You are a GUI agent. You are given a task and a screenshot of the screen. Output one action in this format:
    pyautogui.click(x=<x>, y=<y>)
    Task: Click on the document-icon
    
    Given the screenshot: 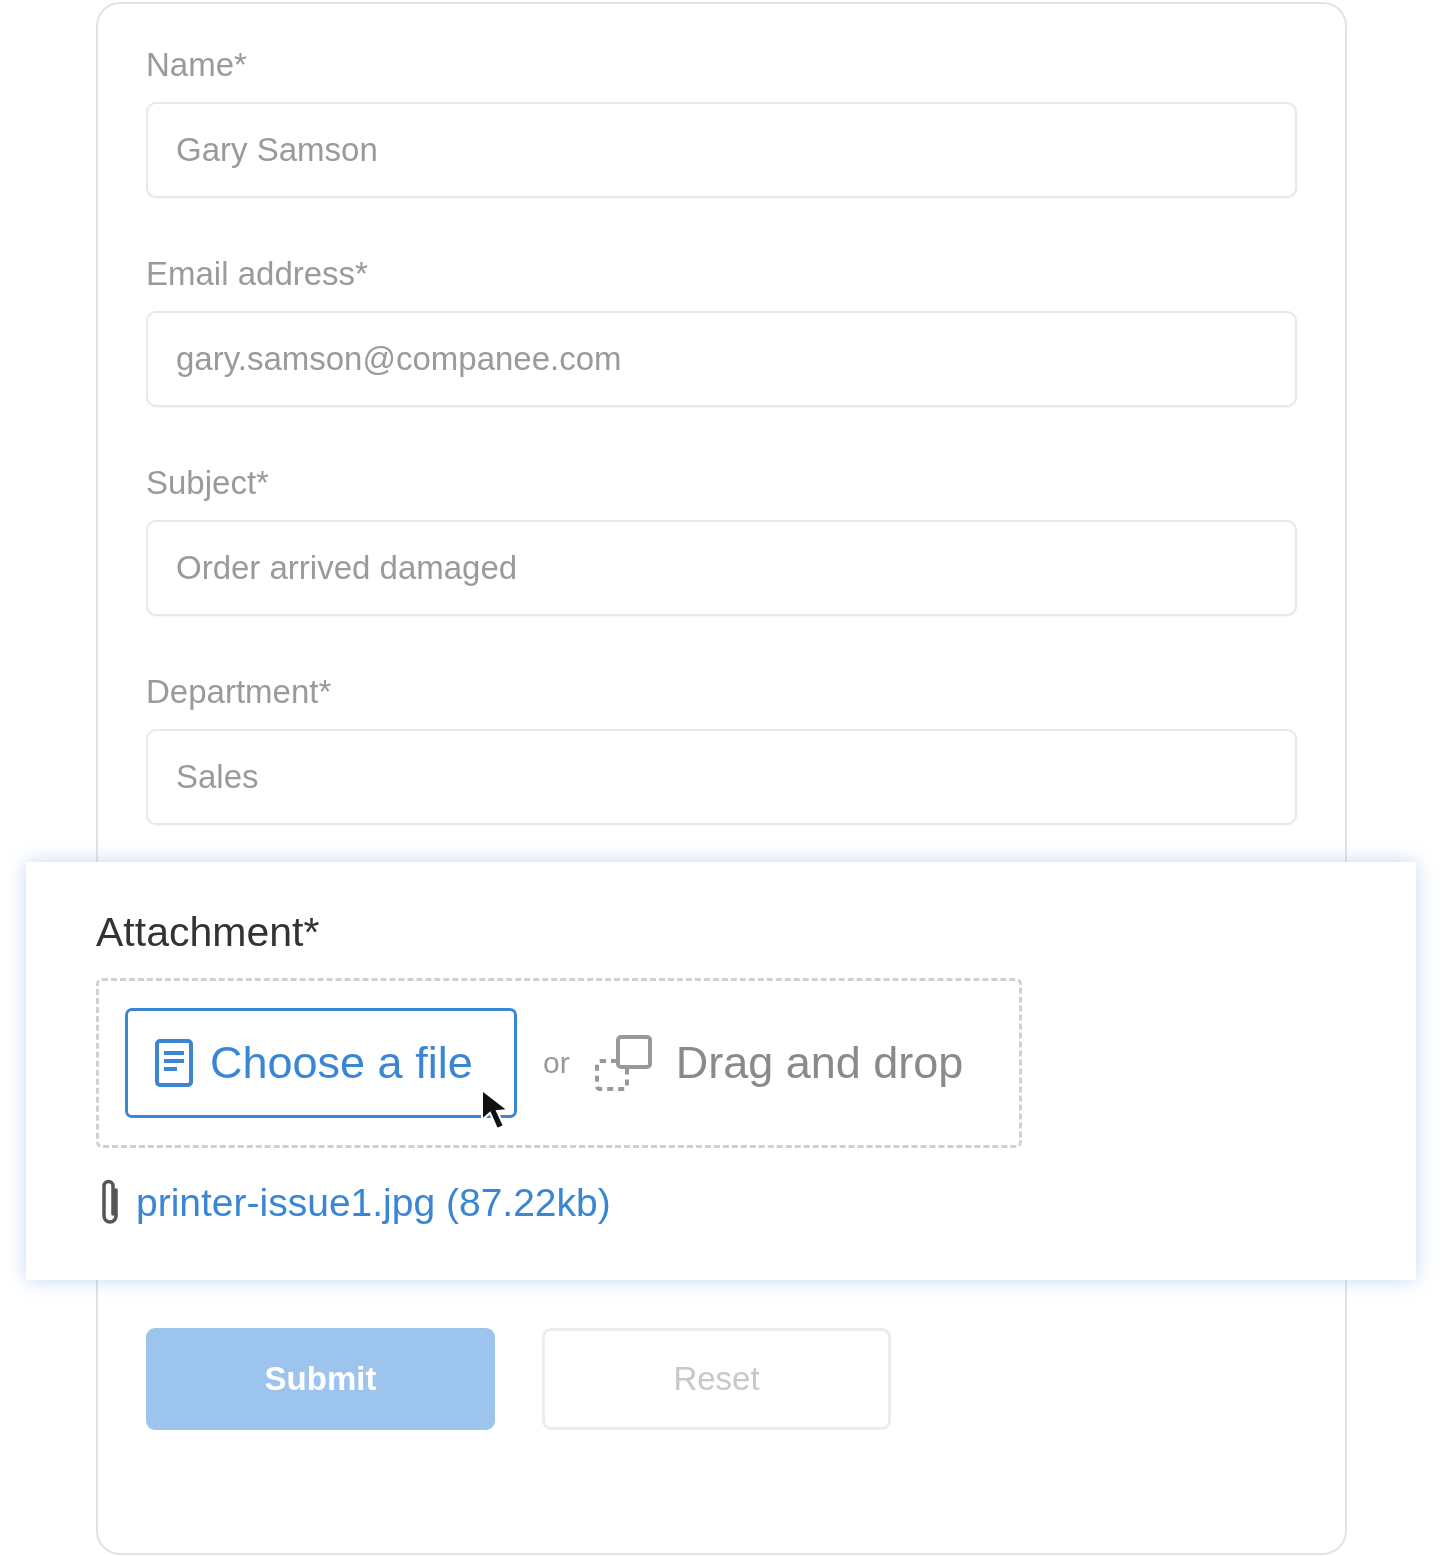 What is the action you would take?
    pyautogui.click(x=174, y=1063)
    